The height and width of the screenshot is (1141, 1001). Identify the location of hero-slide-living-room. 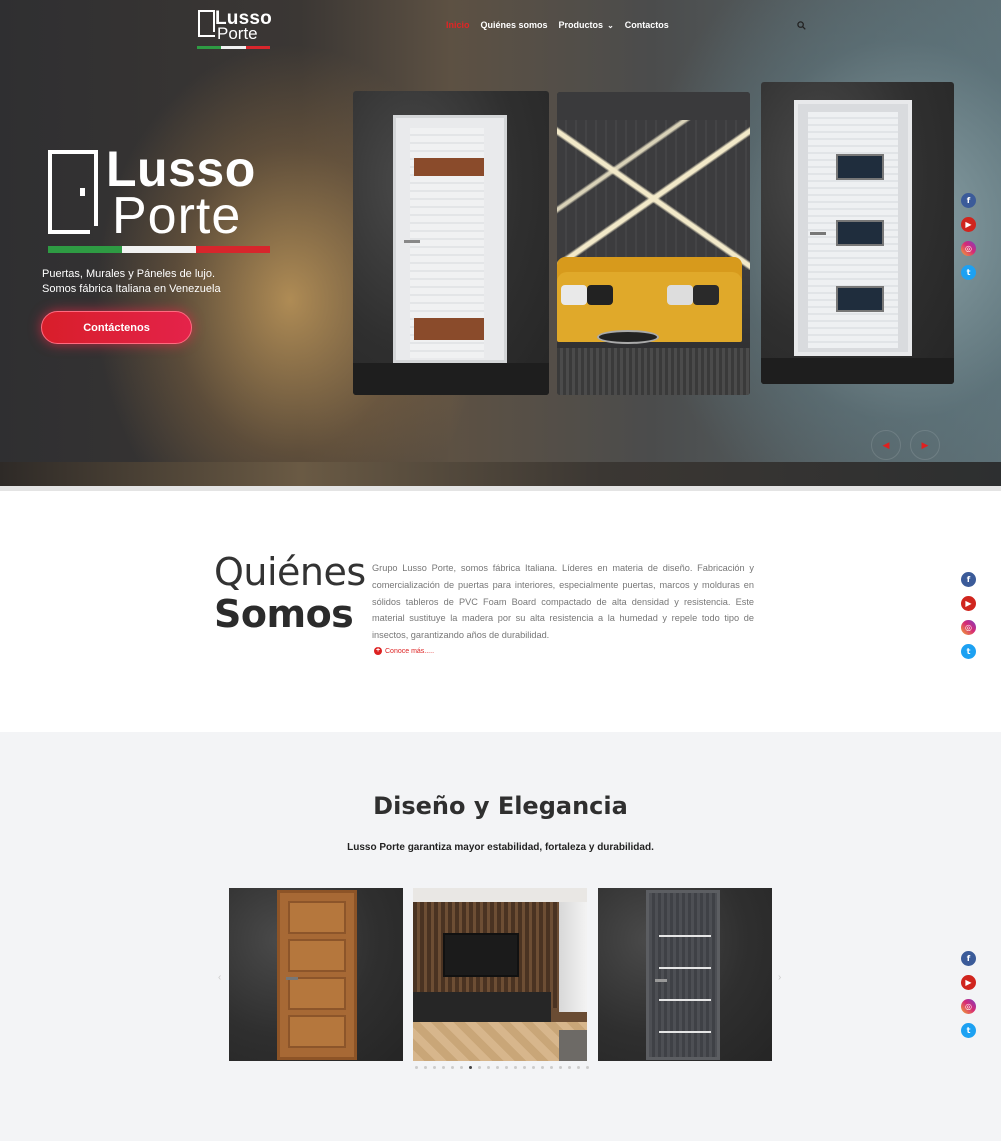
(653, 243).